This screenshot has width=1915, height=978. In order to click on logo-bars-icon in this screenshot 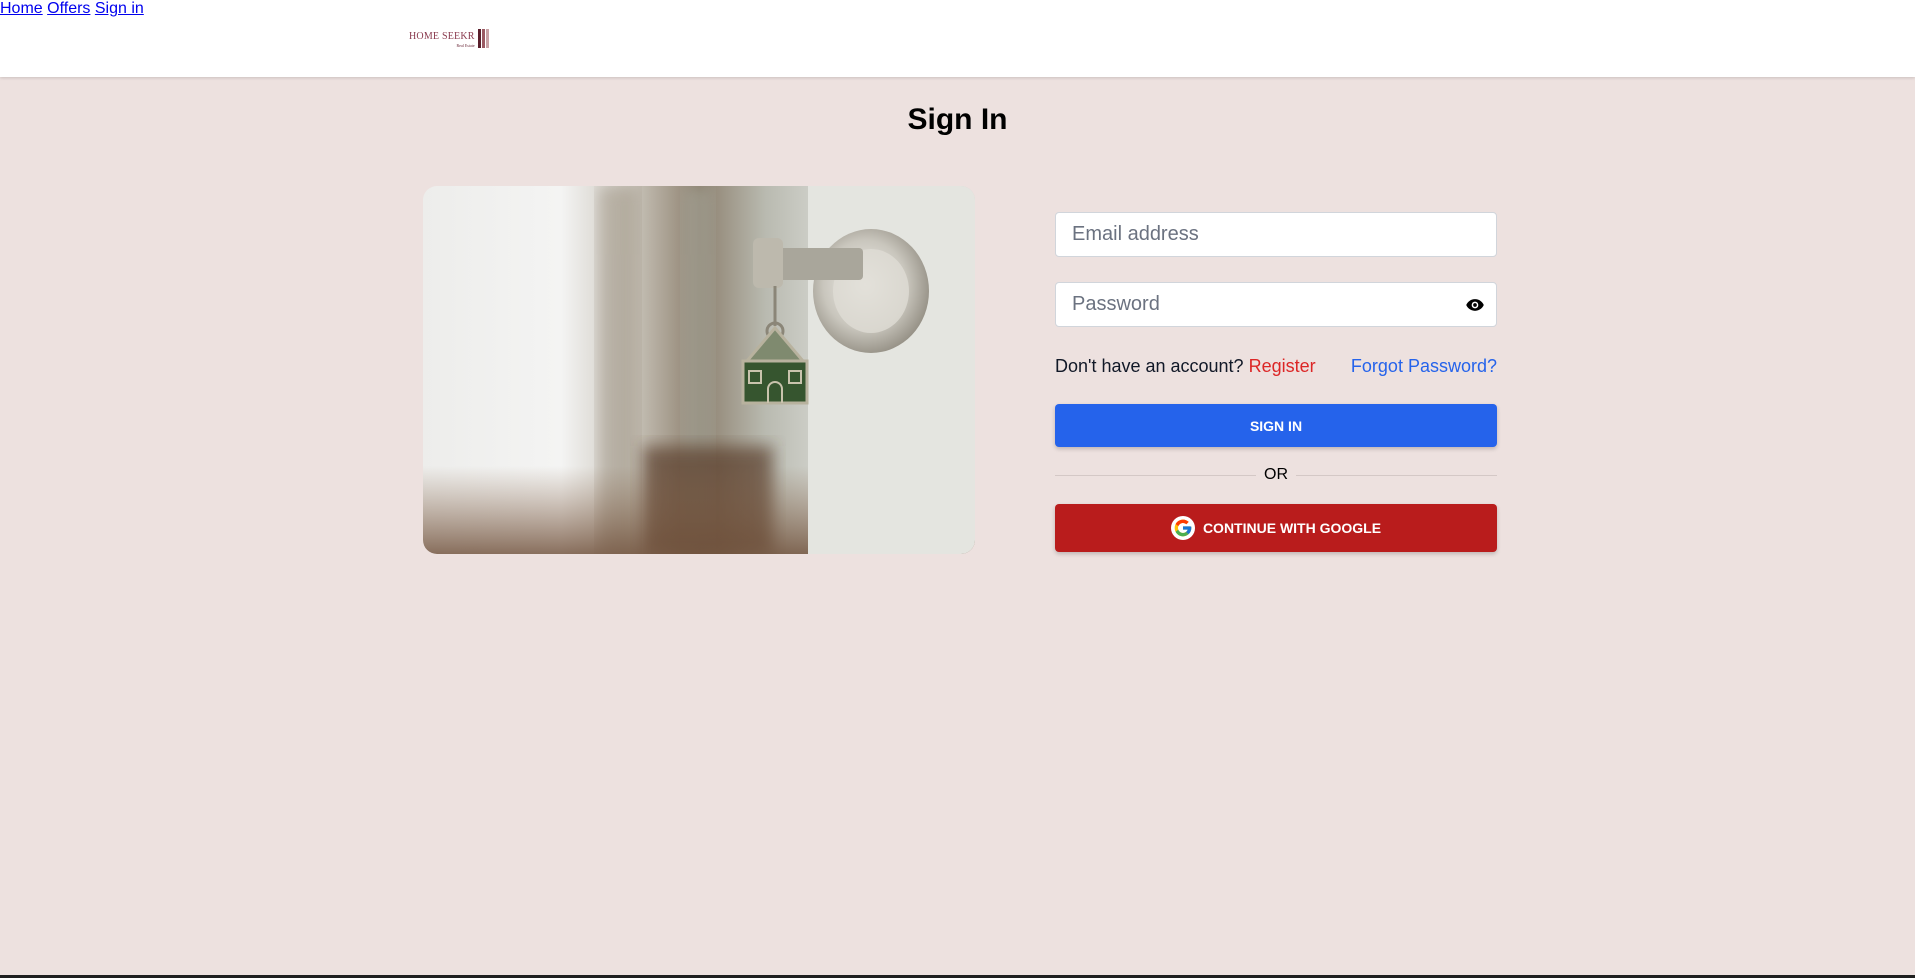, I will do `click(483, 38)`.